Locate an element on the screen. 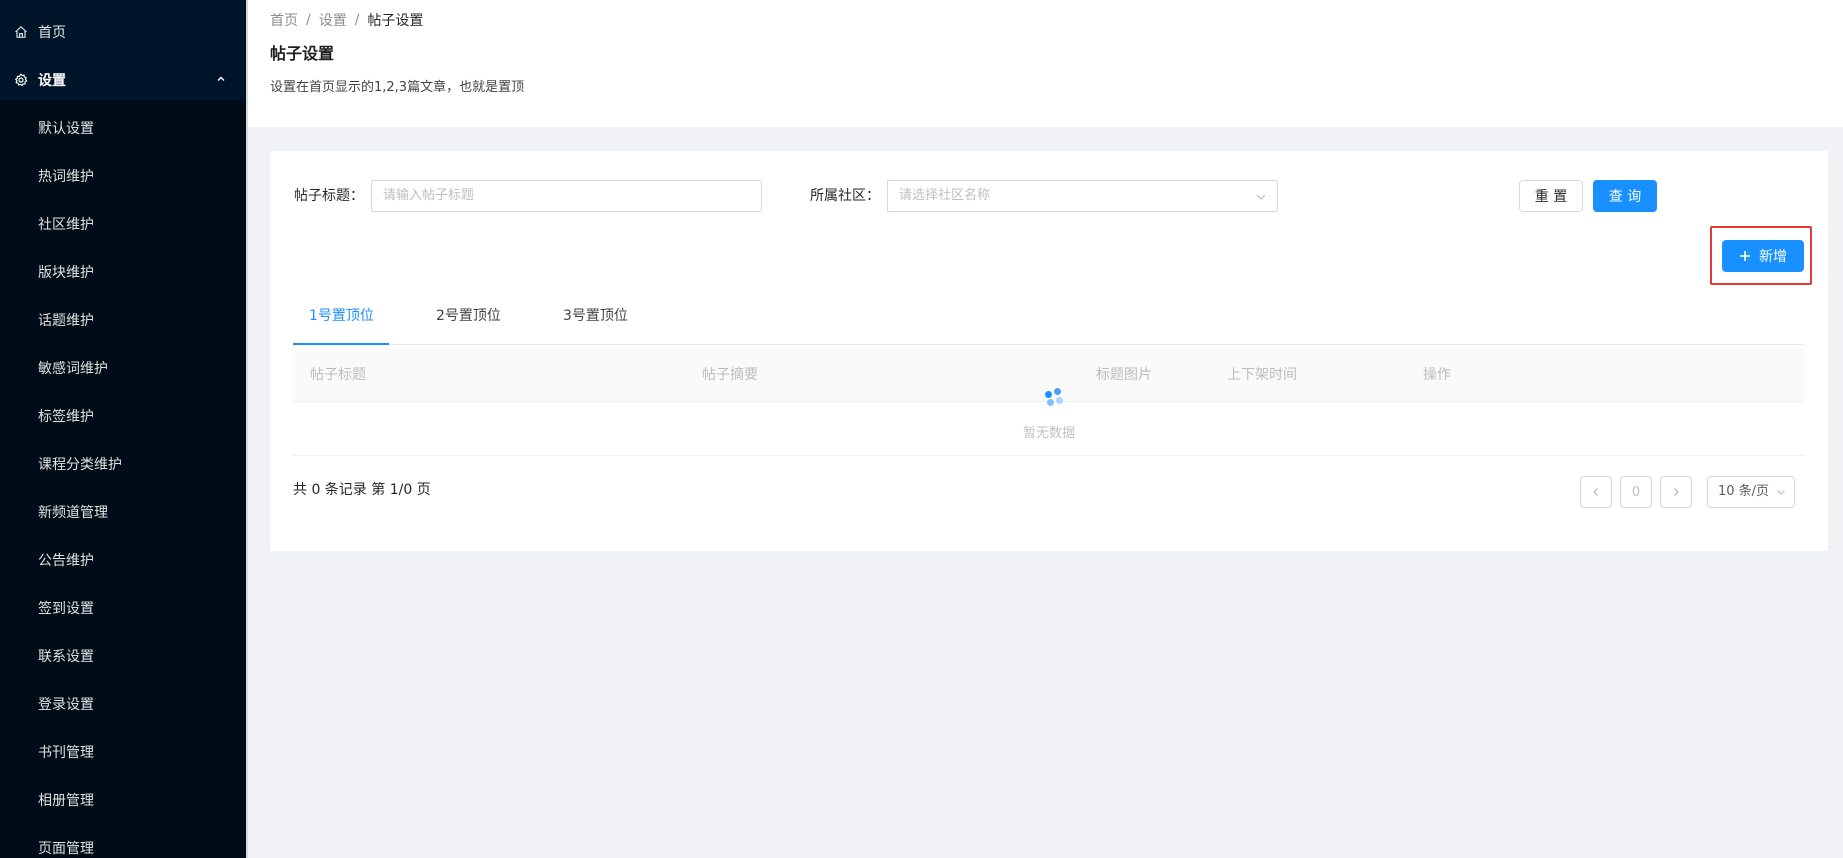 The image size is (1843, 858). sidebar-item-course-category: 课程分类维护 is located at coordinates (123, 464).